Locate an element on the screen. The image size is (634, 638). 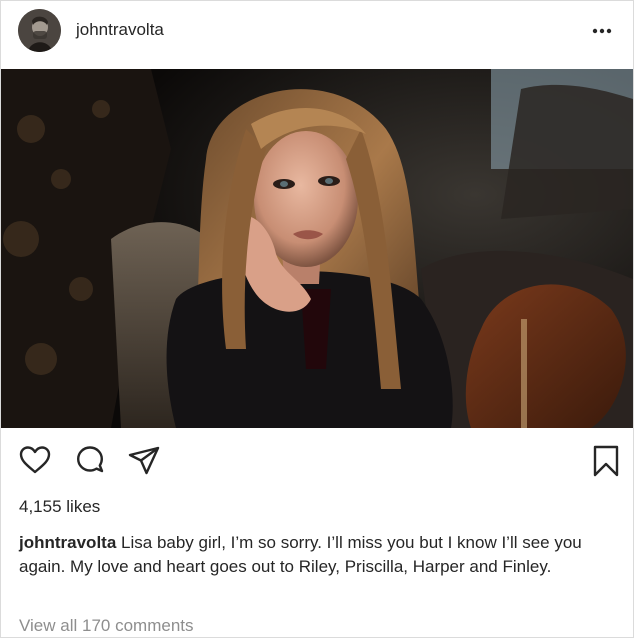
view-all-comments-link: View all 170 comments is located at coordinates (106, 626).